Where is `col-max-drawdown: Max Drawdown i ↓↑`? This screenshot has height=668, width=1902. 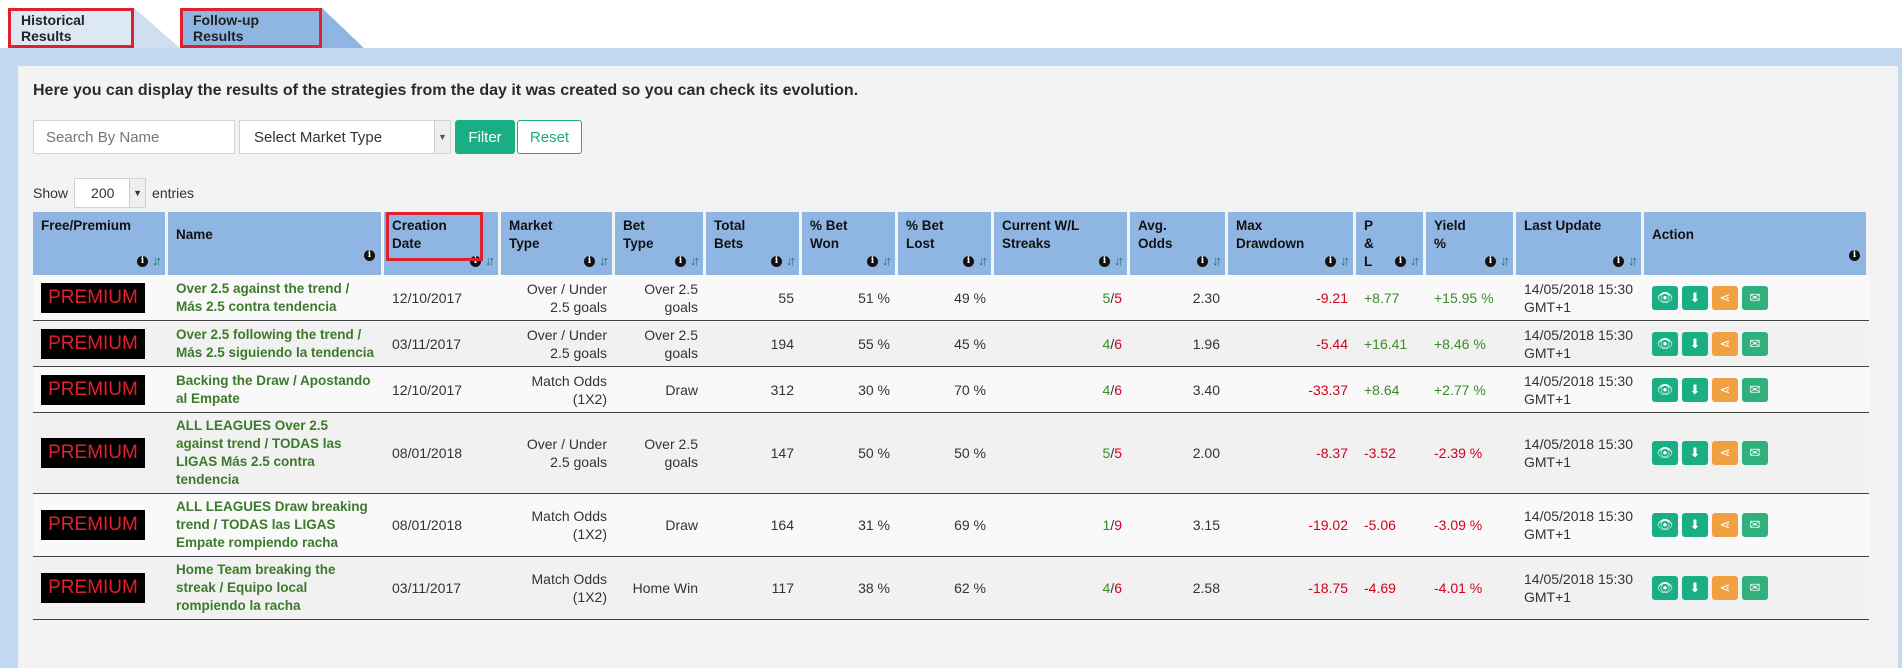 col-max-drawdown: Max Drawdown i ↓↑ is located at coordinates (1292, 243).